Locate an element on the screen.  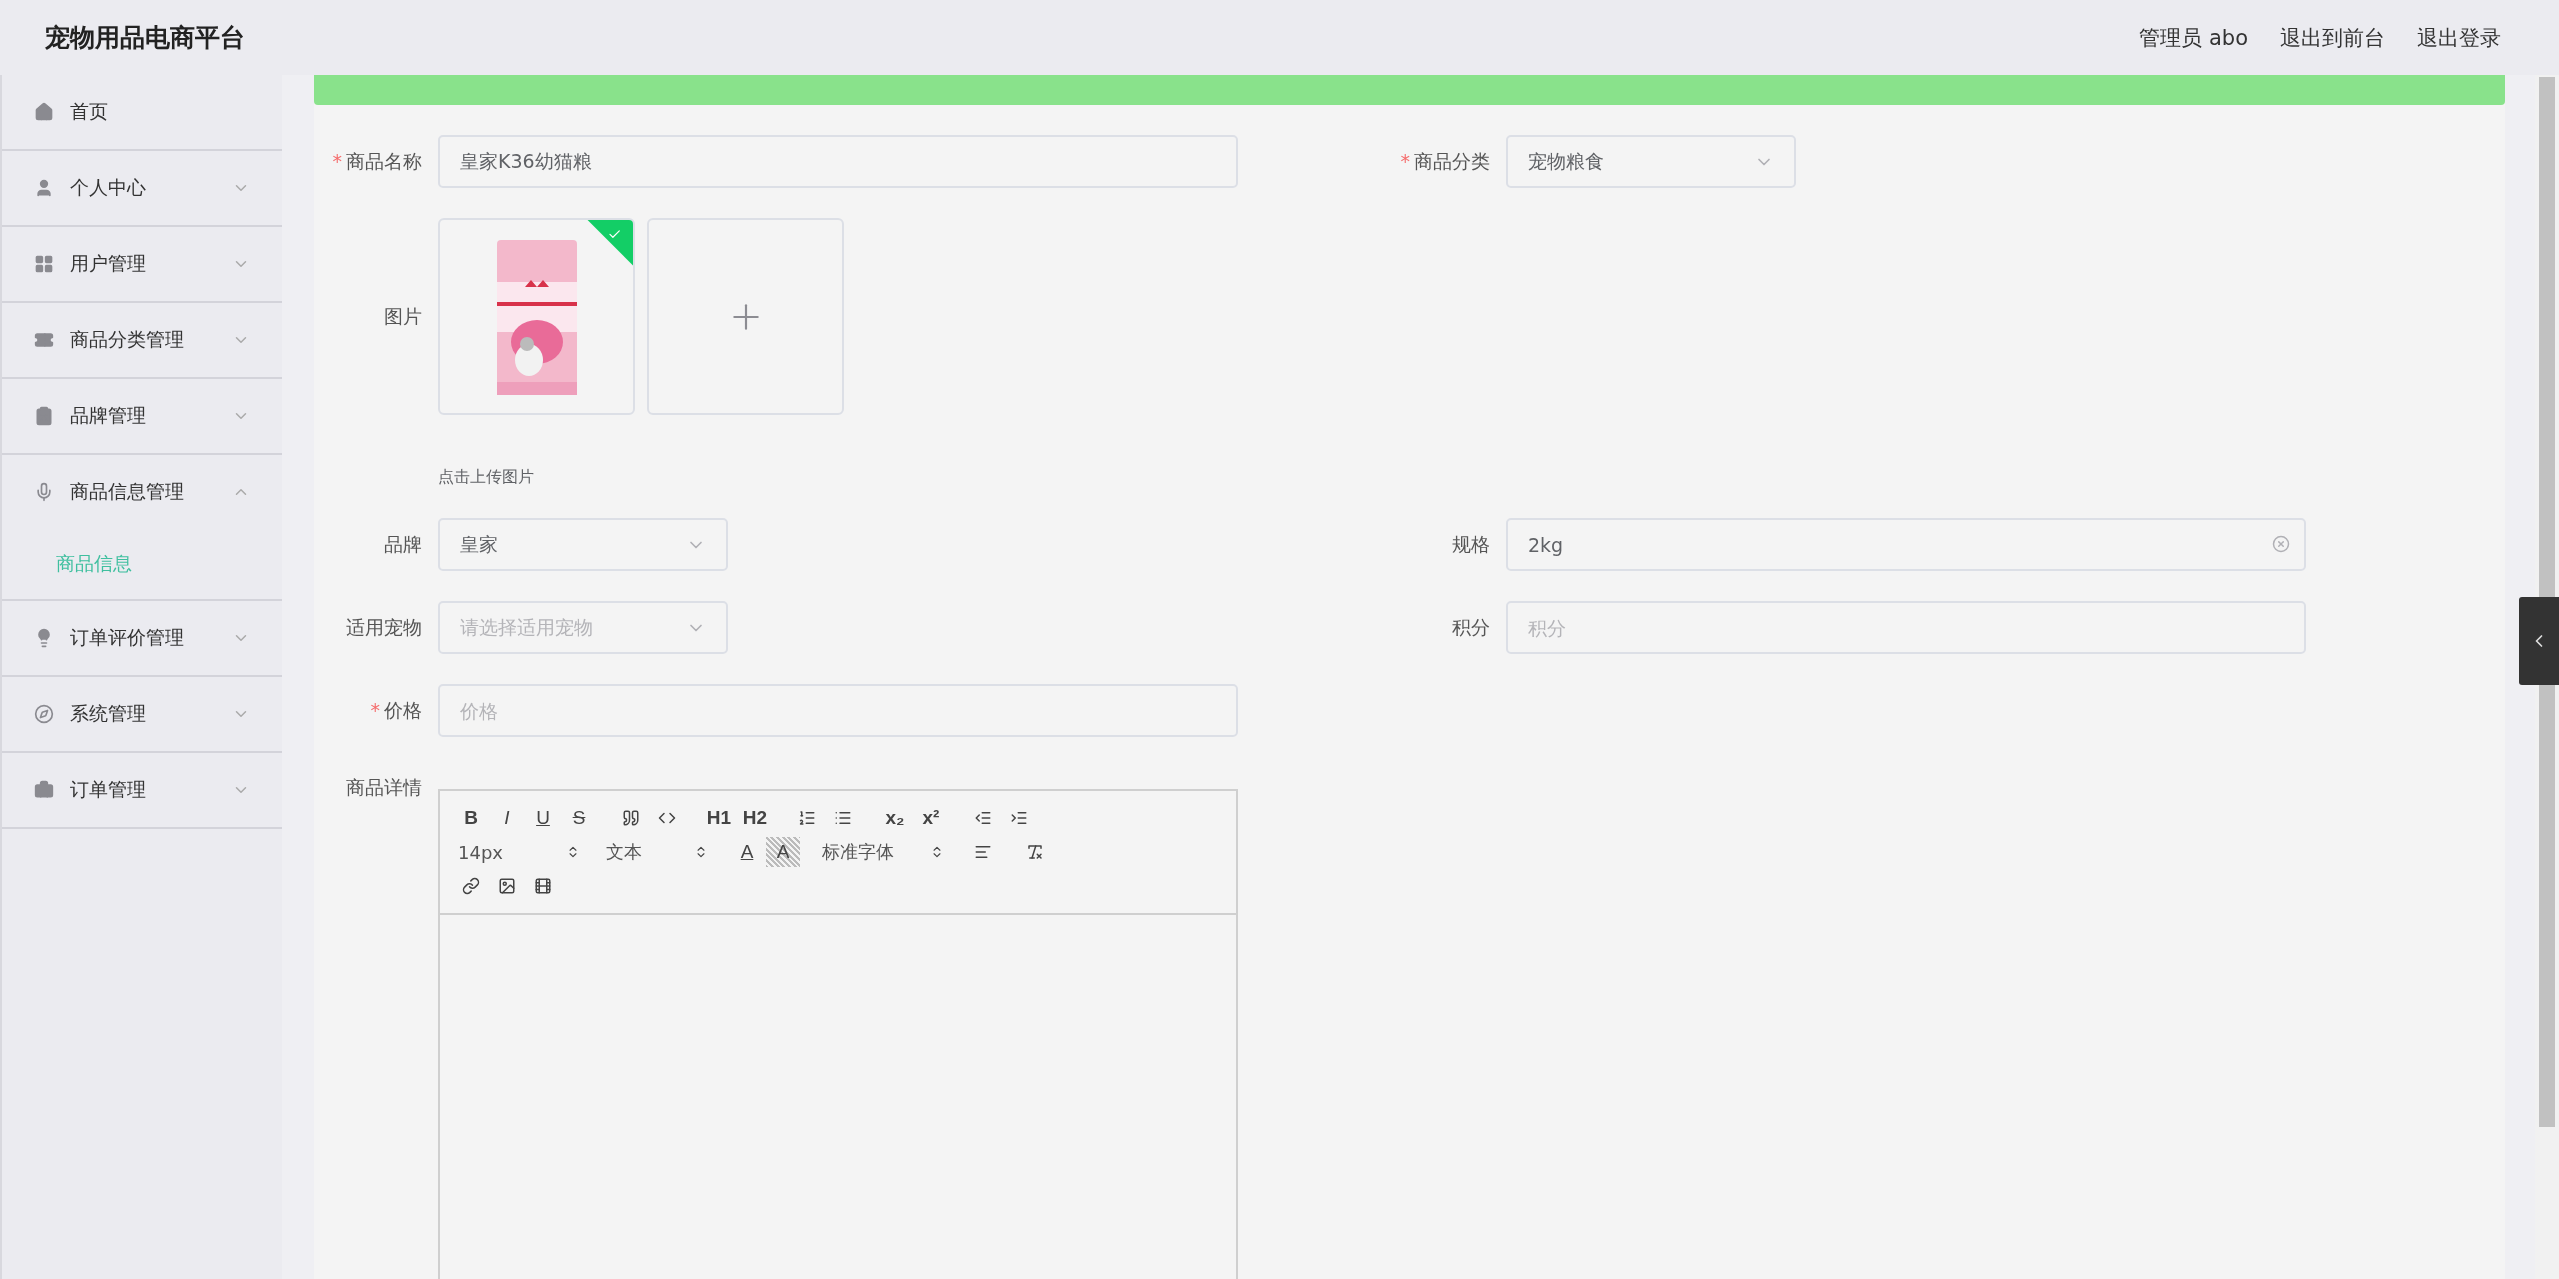
sidebar-item: 首页 is located at coordinates (142, 112).